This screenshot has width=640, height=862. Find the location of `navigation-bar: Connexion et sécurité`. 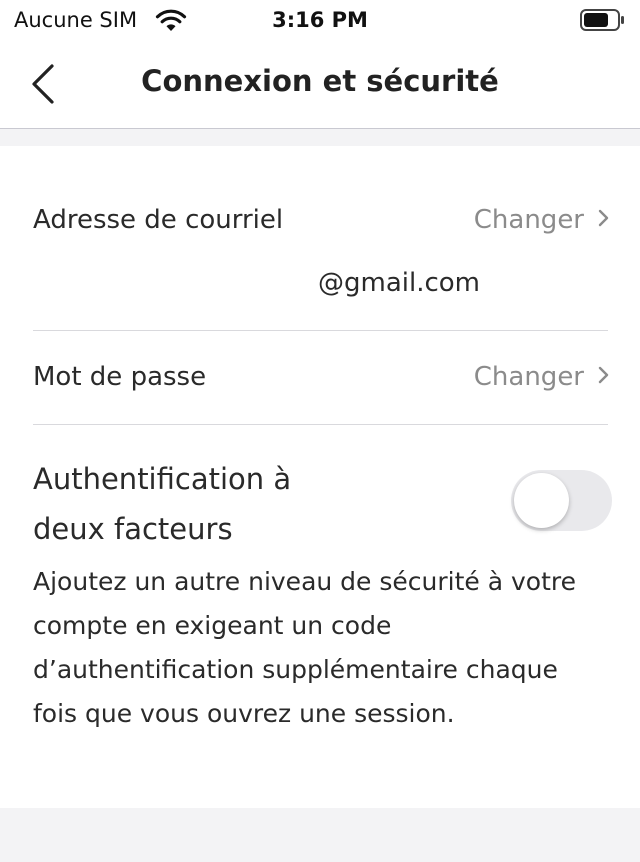

navigation-bar: Connexion et sécurité is located at coordinates (320, 84).